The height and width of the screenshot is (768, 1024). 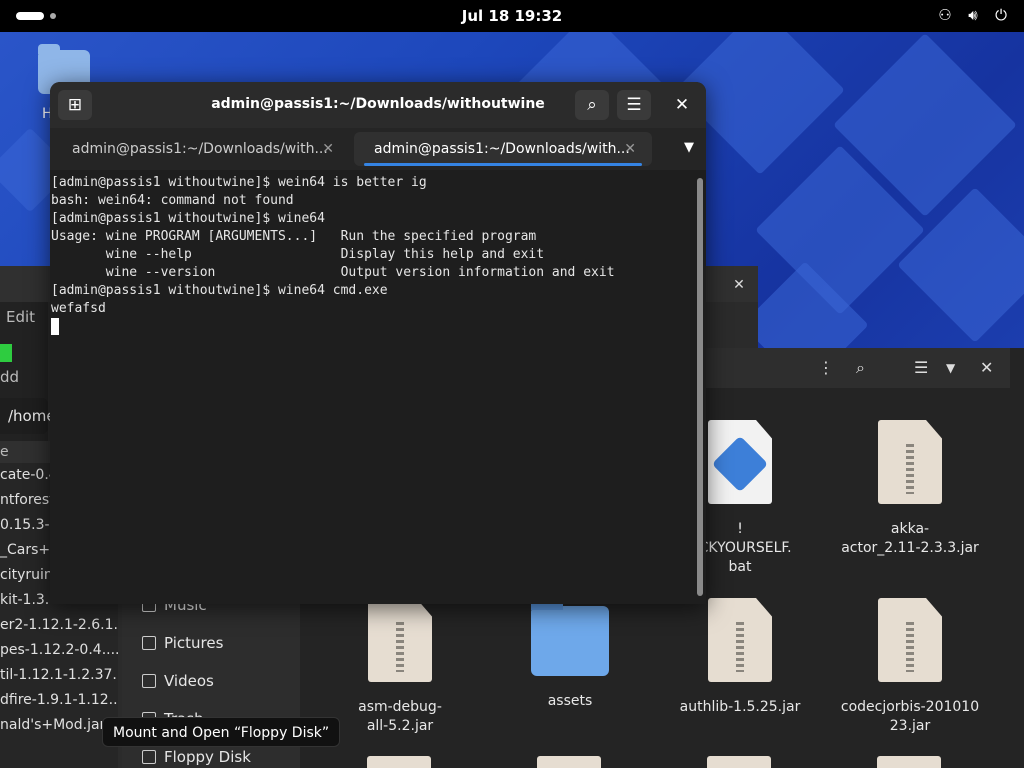 I want to click on file-name: codecjorbis-201010 23.jar, so click(x=910, y=716).